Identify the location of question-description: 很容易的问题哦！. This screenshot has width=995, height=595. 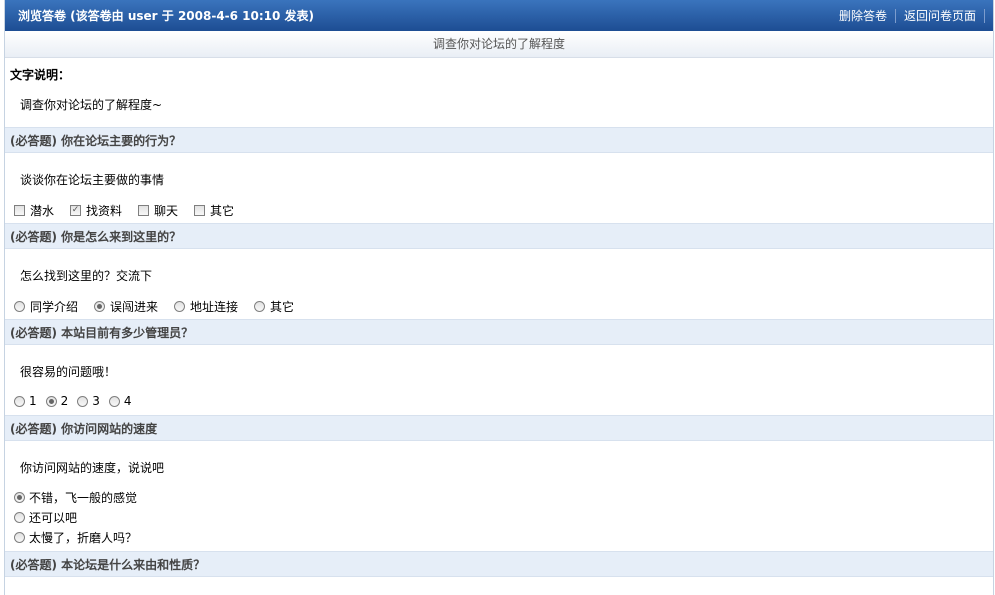
(68, 372).